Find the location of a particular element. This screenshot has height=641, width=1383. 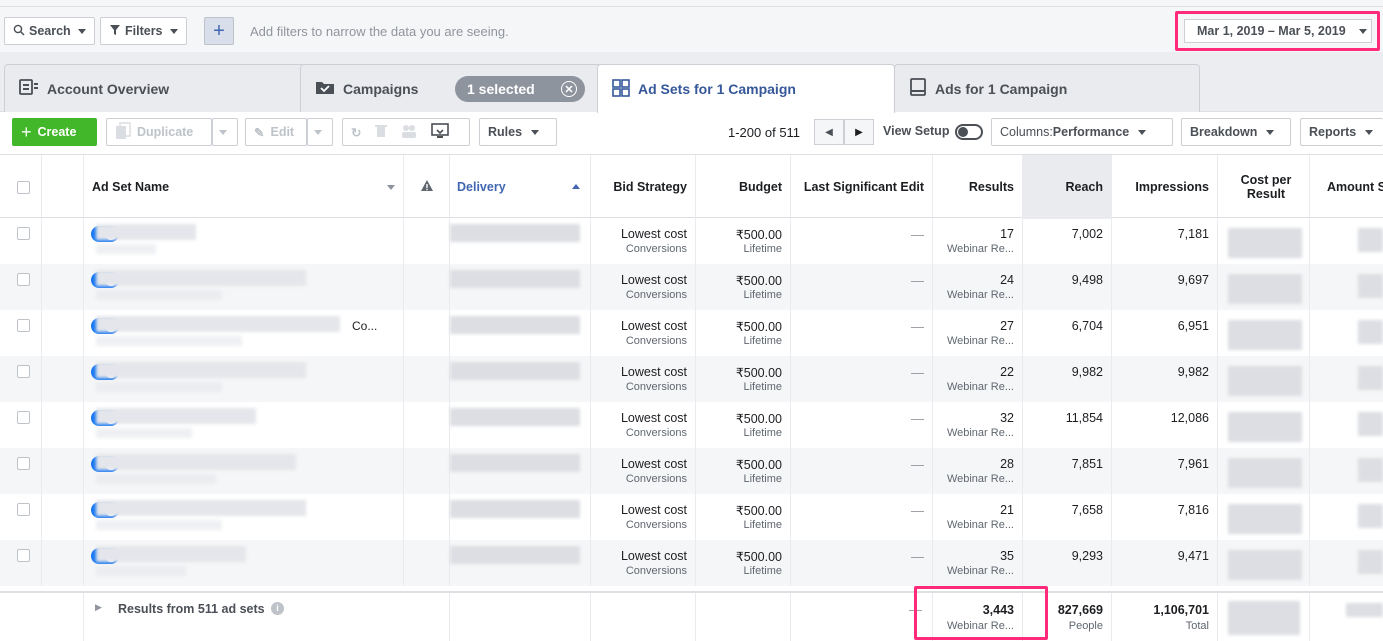

select-all-cell is located at coordinates (21, 187).